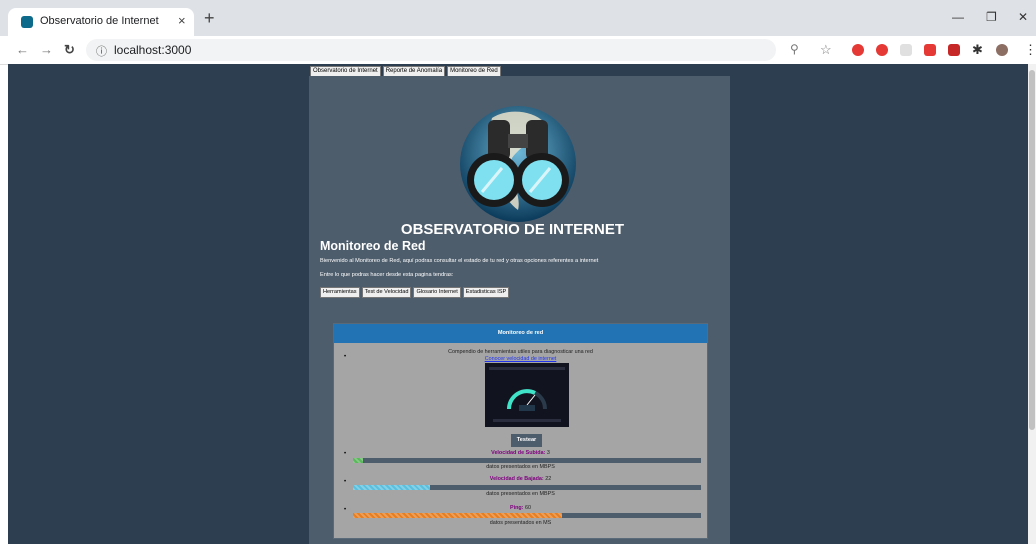  Describe the element at coordinates (358, 460) in the screenshot. I see `upload-progress-fill` at that location.